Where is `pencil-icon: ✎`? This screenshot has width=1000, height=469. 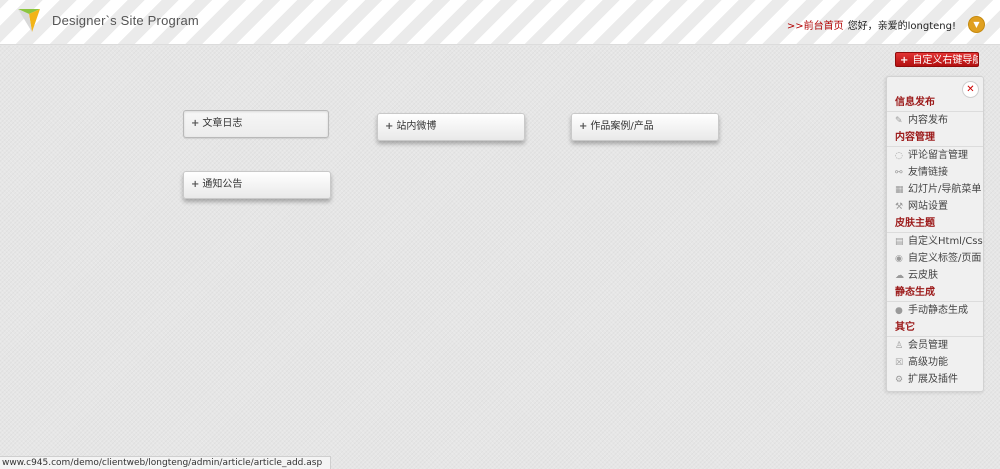
pencil-icon: ✎ is located at coordinates (899, 121).